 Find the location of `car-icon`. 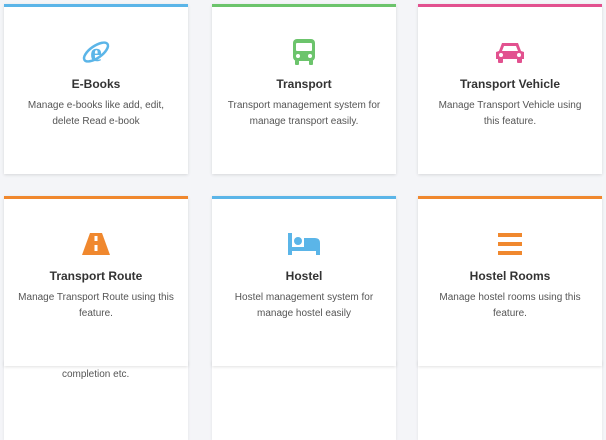

car-icon is located at coordinates (510, 52).